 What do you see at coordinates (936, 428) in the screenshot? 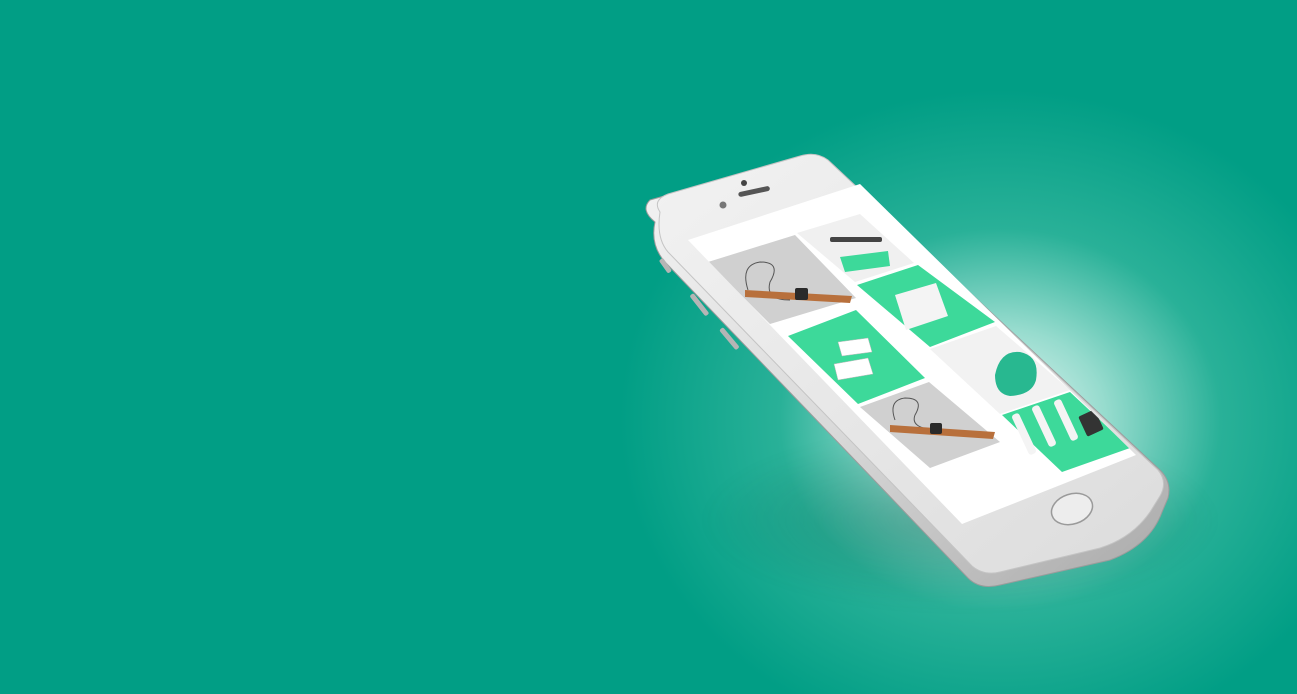
I see `watch-face-lower` at bounding box center [936, 428].